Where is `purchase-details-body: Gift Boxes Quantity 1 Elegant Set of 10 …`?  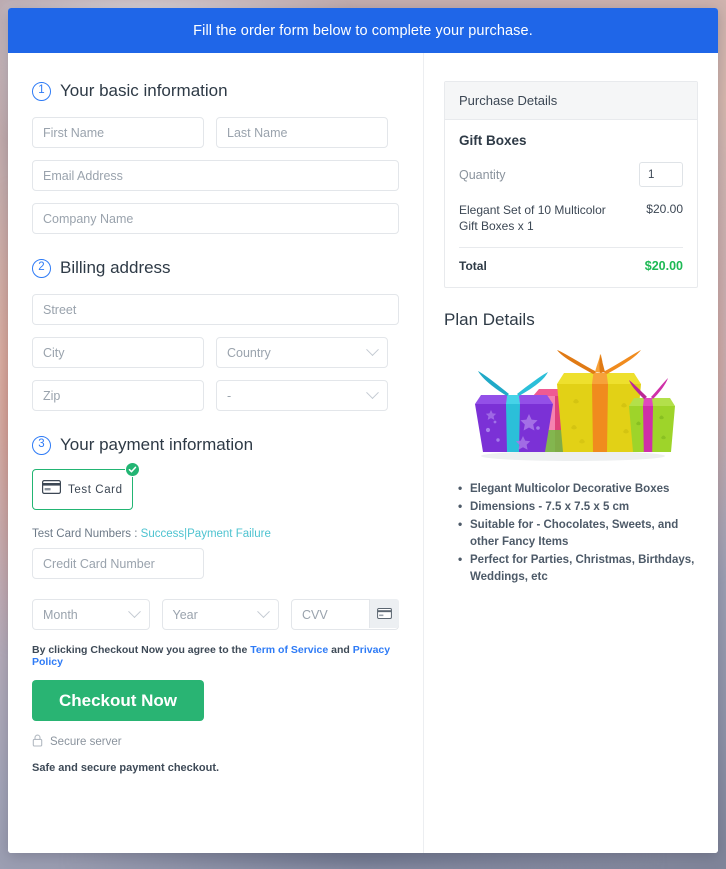
purchase-details-body: Gift Boxes Quantity 1 Elegant Set of 10 … is located at coordinates (571, 203).